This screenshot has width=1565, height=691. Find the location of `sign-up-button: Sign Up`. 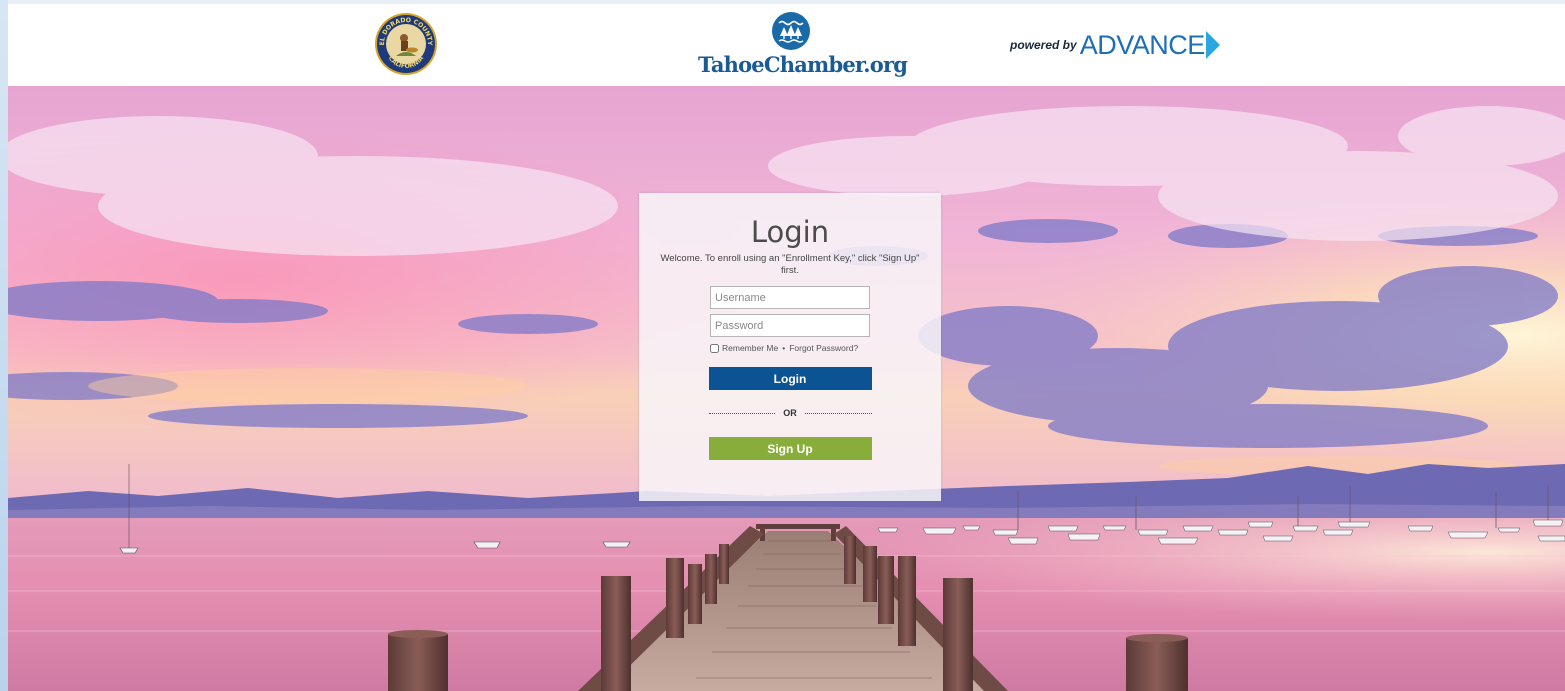

sign-up-button: Sign Up is located at coordinates (790, 448).